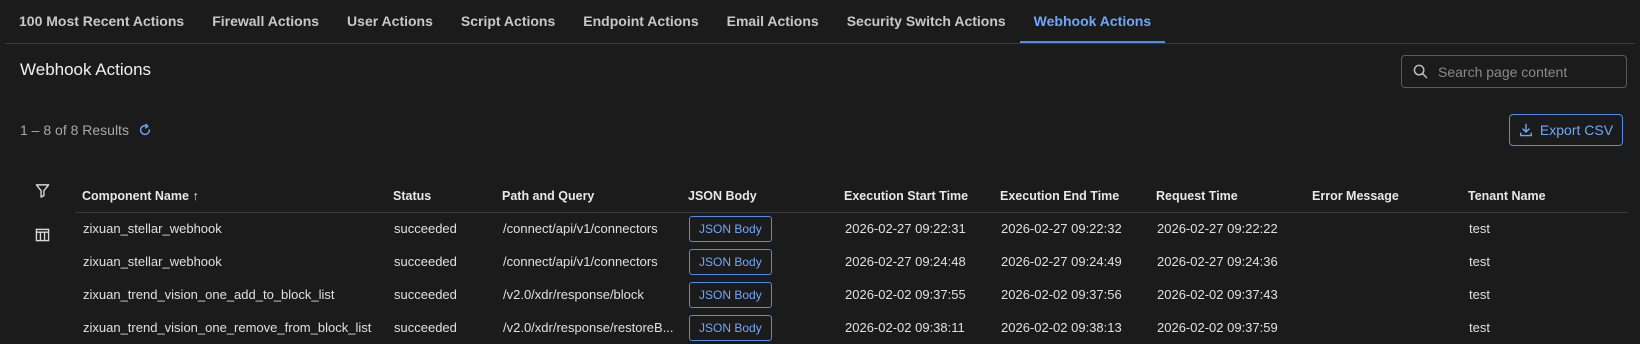  What do you see at coordinates (759, 196) in the screenshot?
I see `column-header-json-body: JSON Body` at bounding box center [759, 196].